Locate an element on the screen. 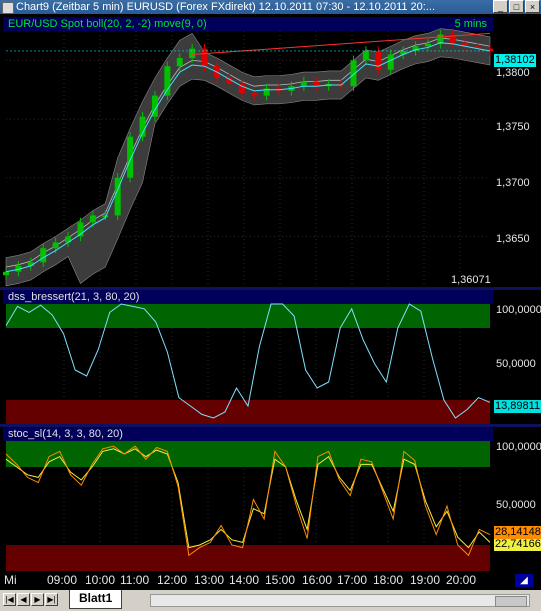  horizontal-scrollbar is located at coordinates (340, 600).